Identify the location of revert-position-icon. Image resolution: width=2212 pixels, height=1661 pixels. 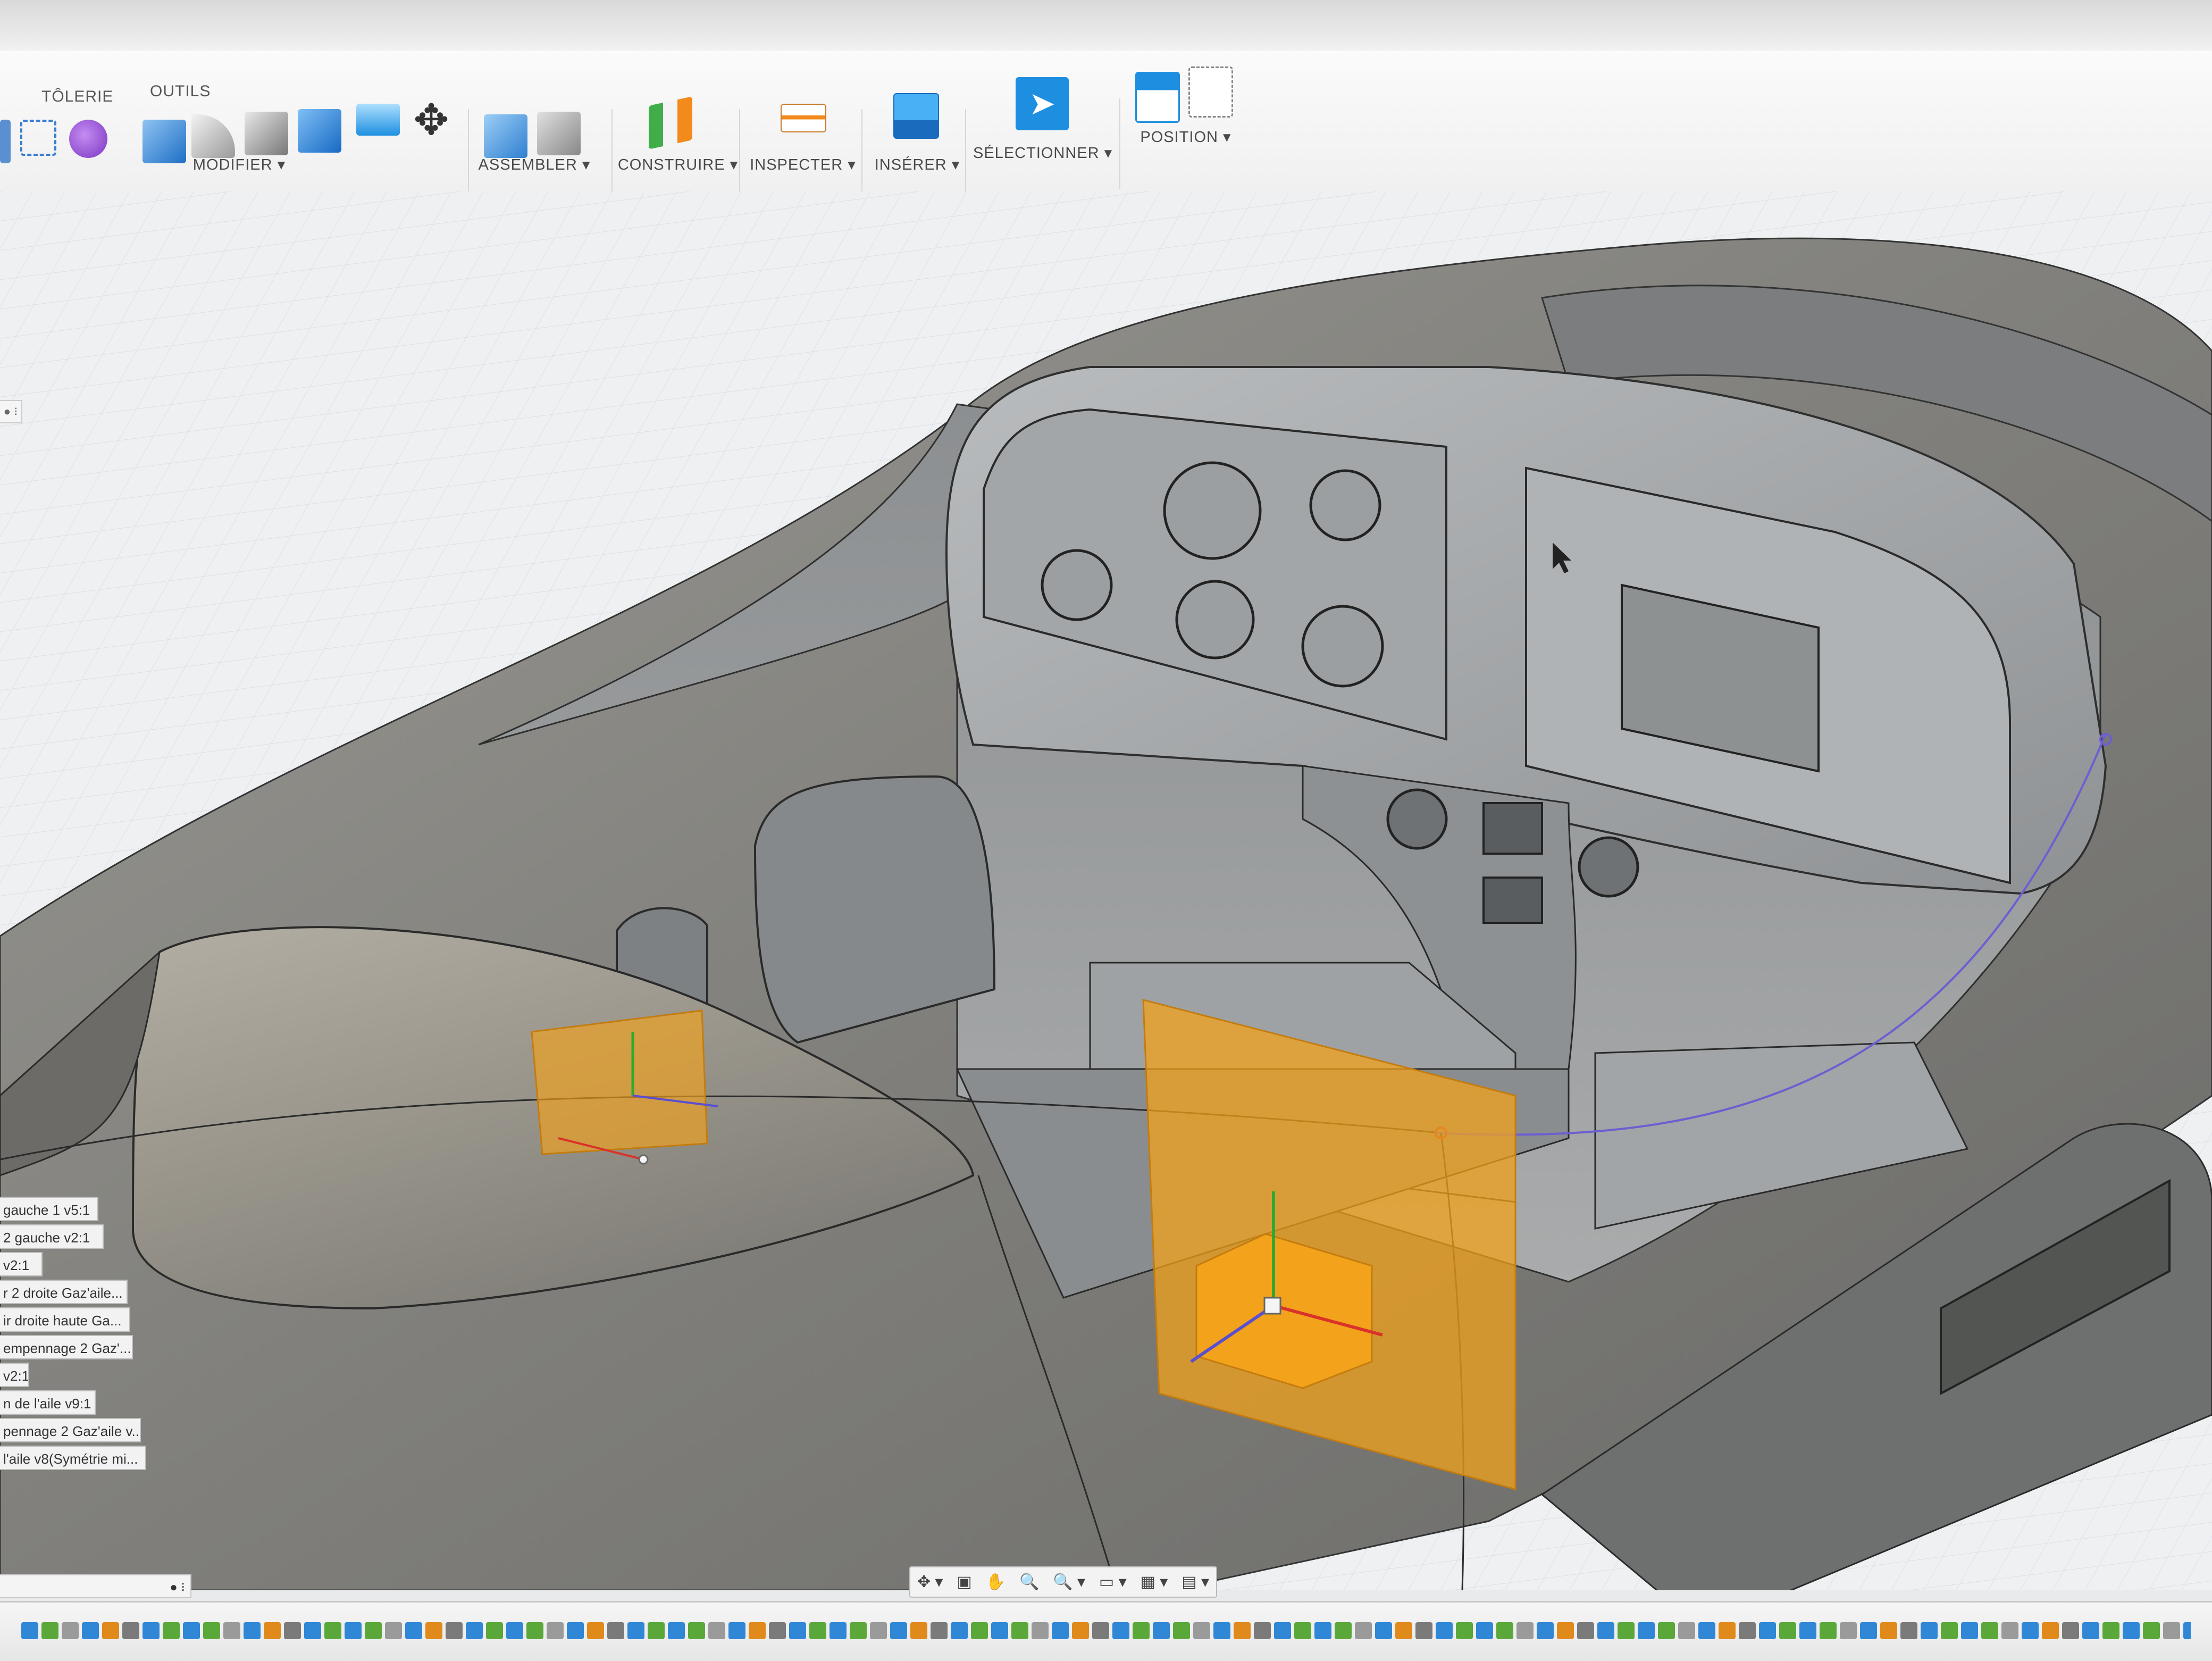
(1210, 92).